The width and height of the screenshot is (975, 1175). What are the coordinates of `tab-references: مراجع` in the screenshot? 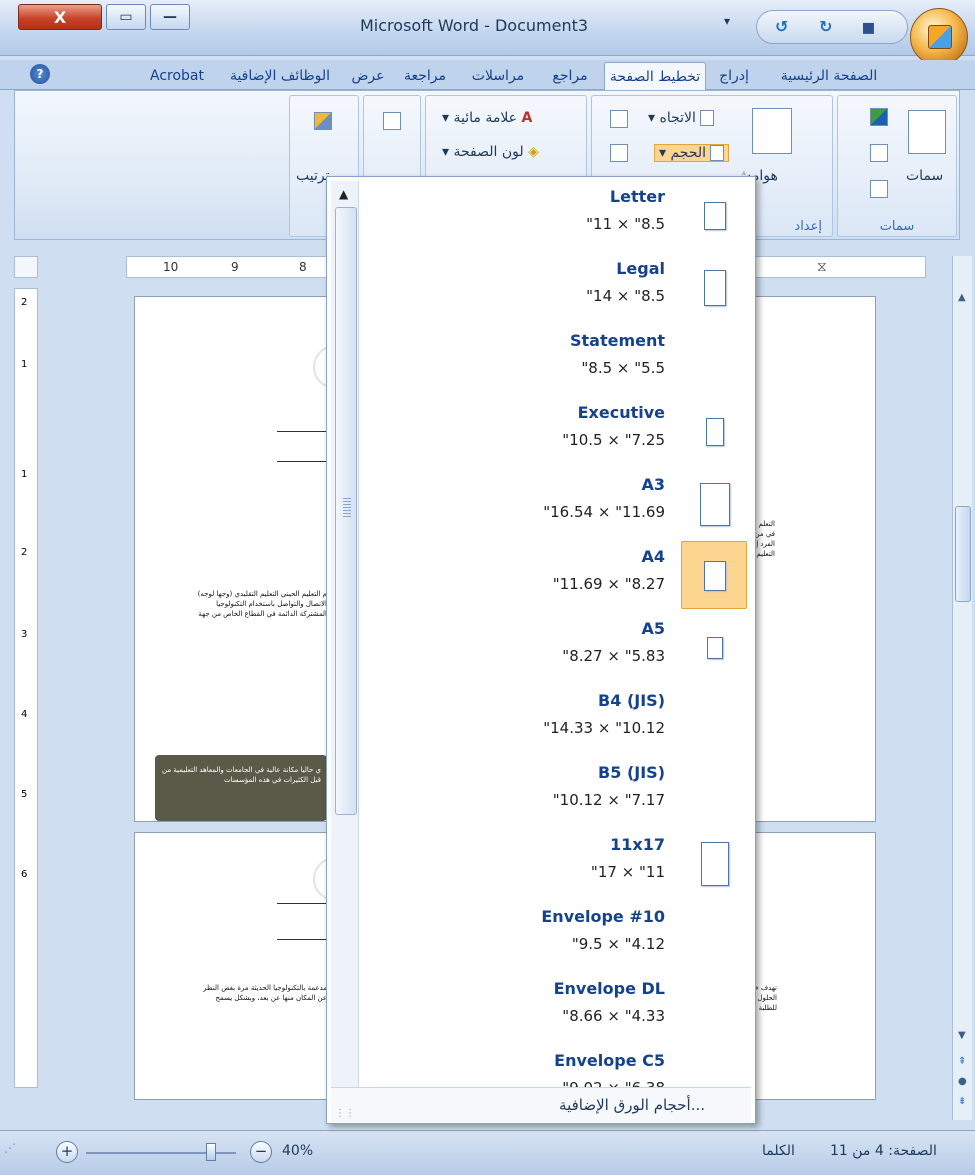 It's located at (570, 76).